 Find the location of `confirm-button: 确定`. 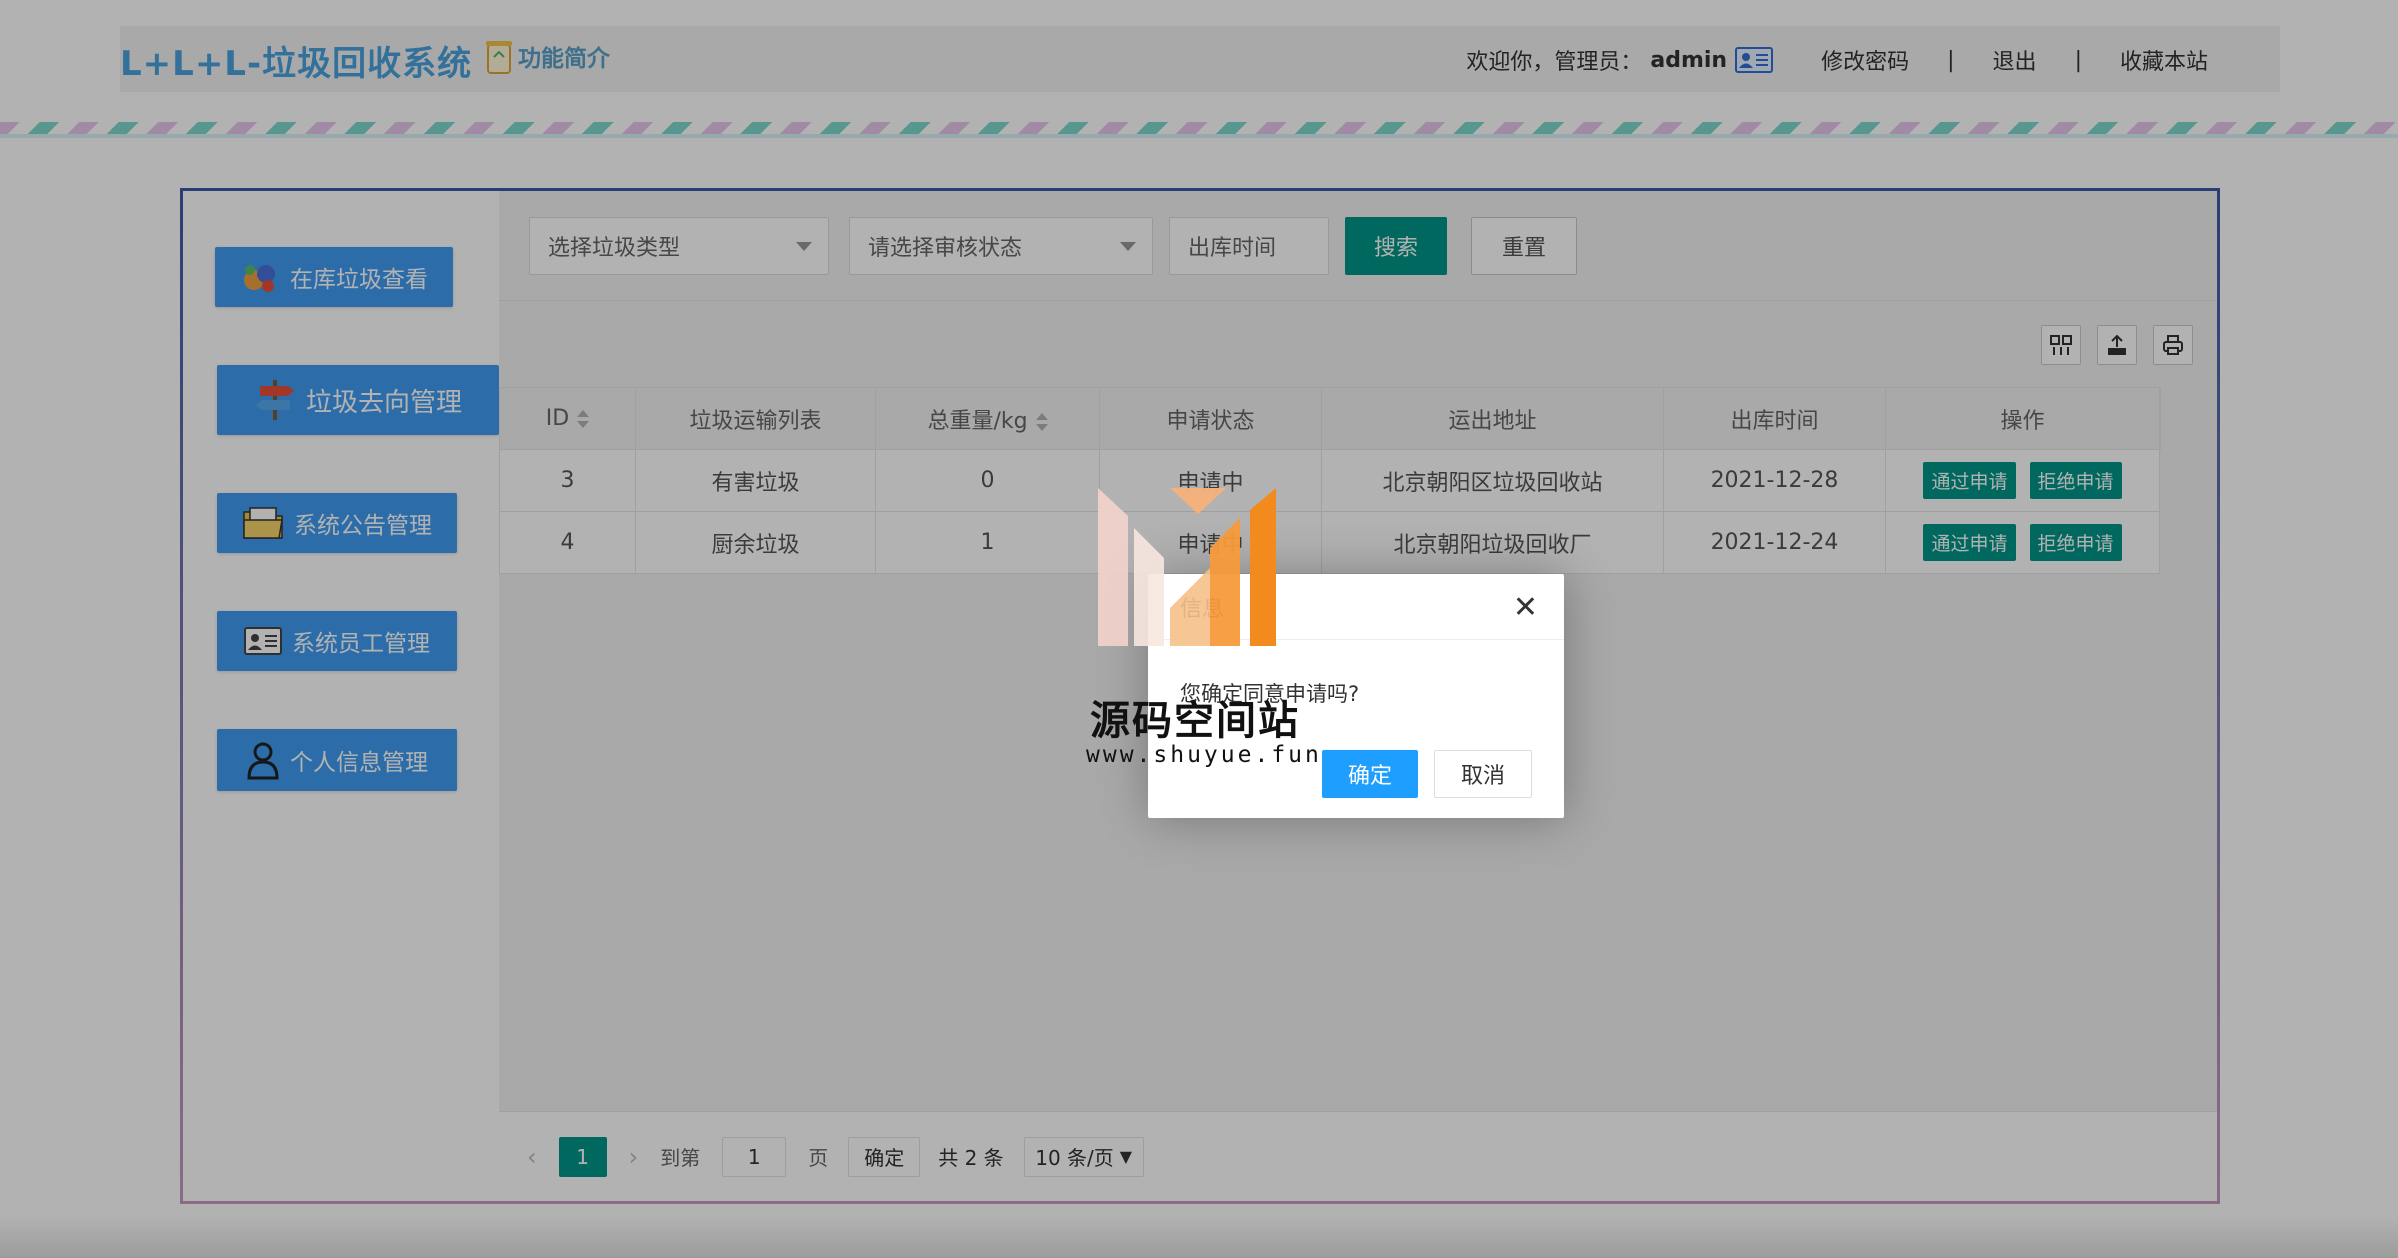

confirm-button: 确定 is located at coordinates (1370, 774).